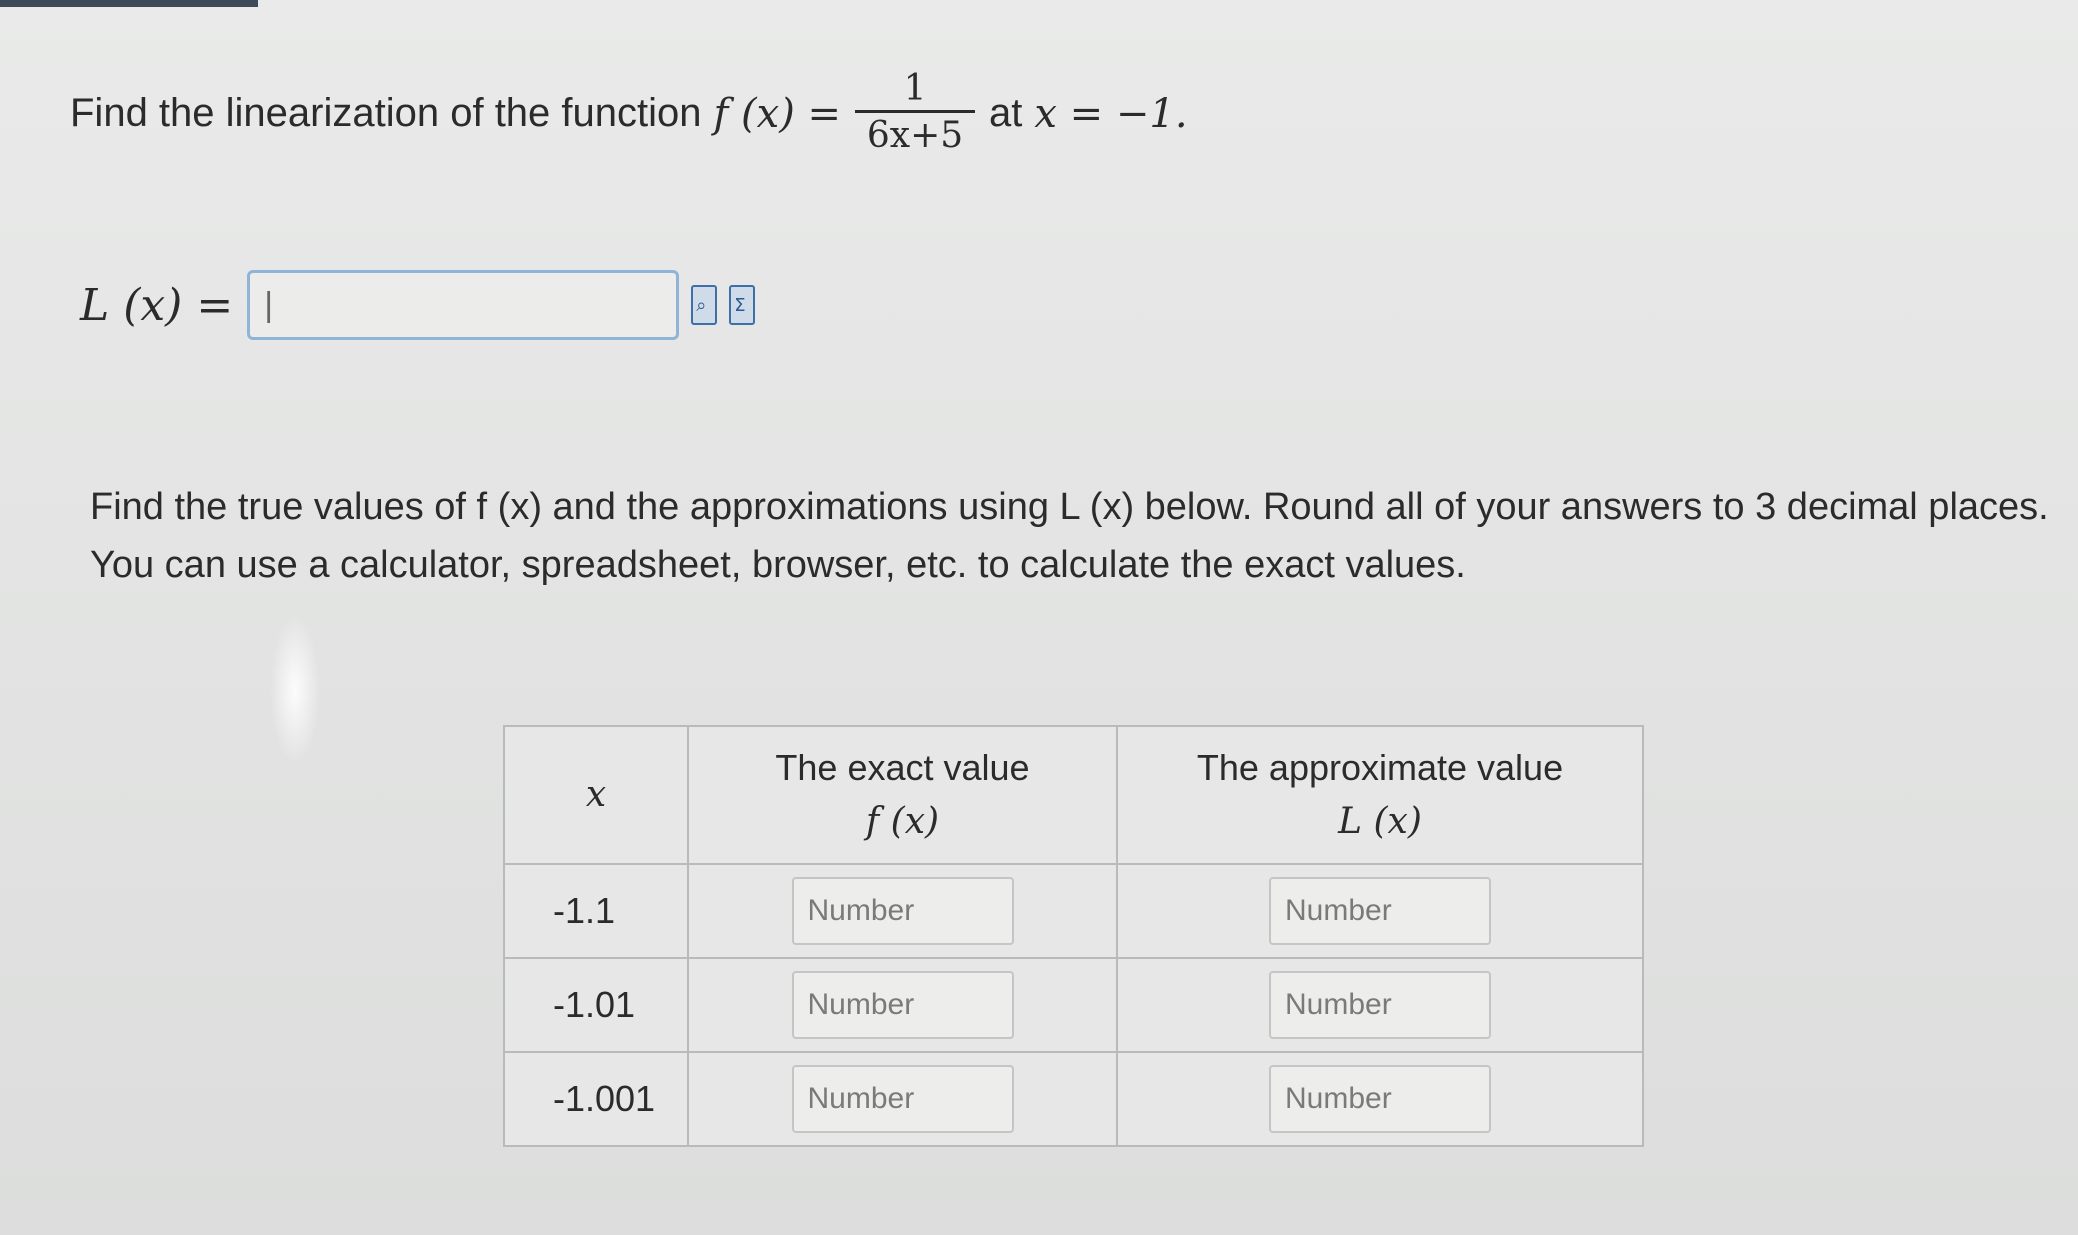 The image size is (2078, 1235). I want to click on magnifier-glyph-icon: ⌕, so click(701, 305).